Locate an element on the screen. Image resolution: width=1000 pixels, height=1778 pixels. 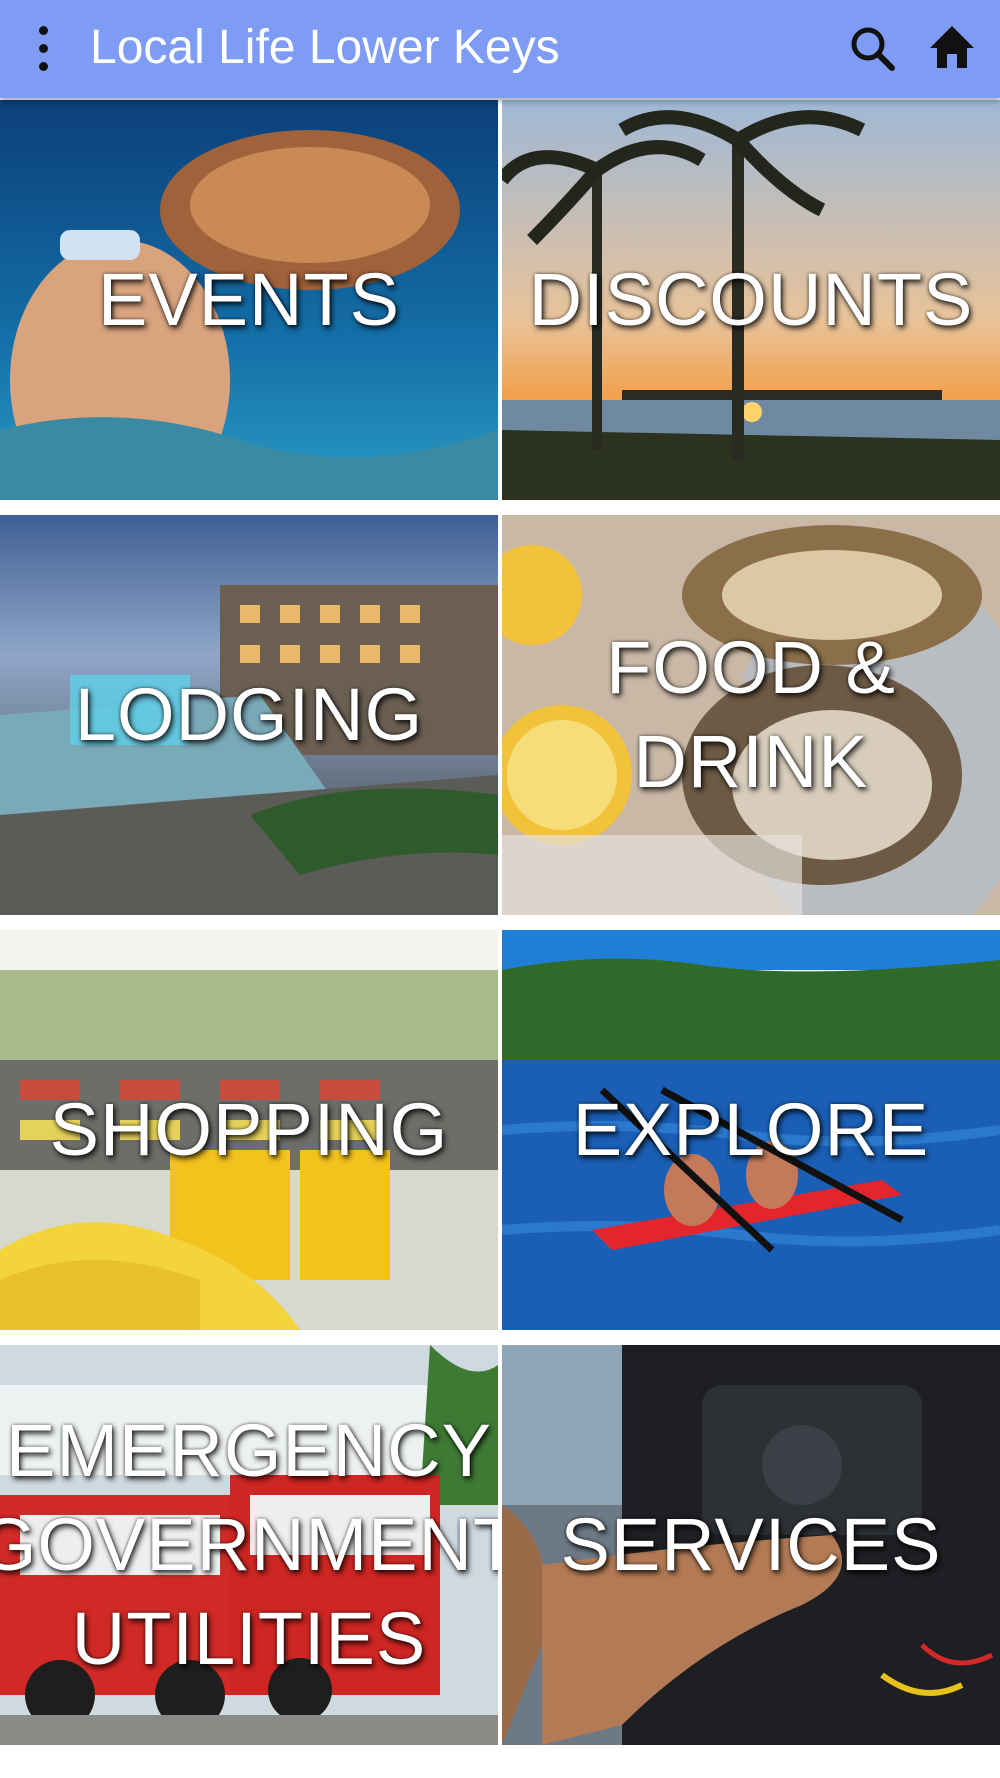
home-icon is located at coordinates (952, 48).